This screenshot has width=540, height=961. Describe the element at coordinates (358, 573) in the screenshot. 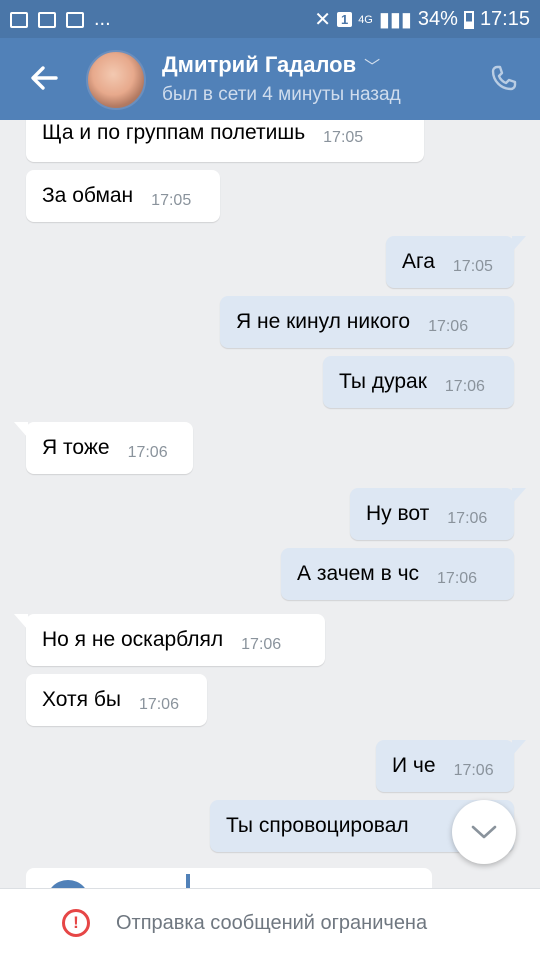

I see `message-text: А зачем в чс` at that location.